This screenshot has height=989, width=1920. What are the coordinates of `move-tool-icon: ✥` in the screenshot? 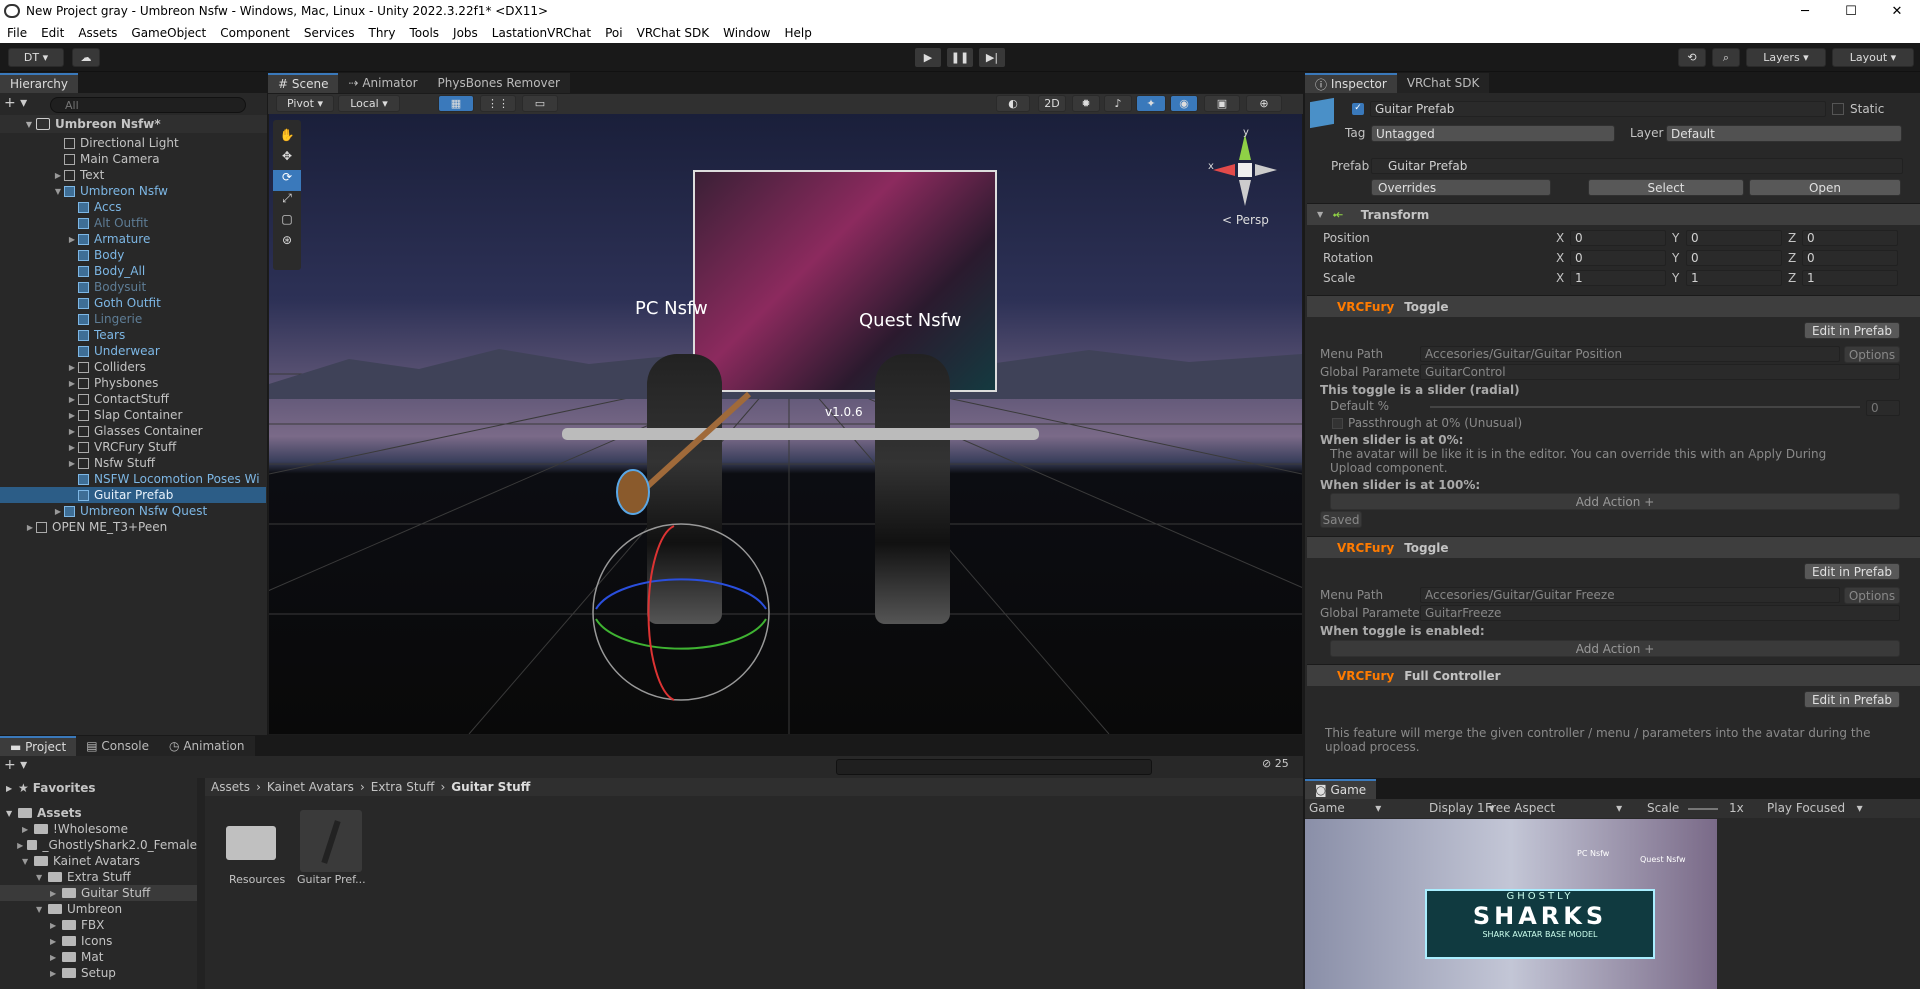 It's located at (287, 159).